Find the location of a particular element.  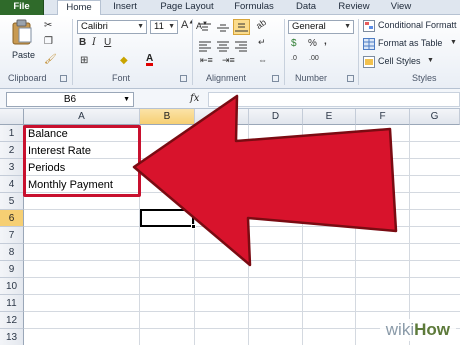

decrease-indent-icon: ⇤≡ is located at coordinates (206, 60).